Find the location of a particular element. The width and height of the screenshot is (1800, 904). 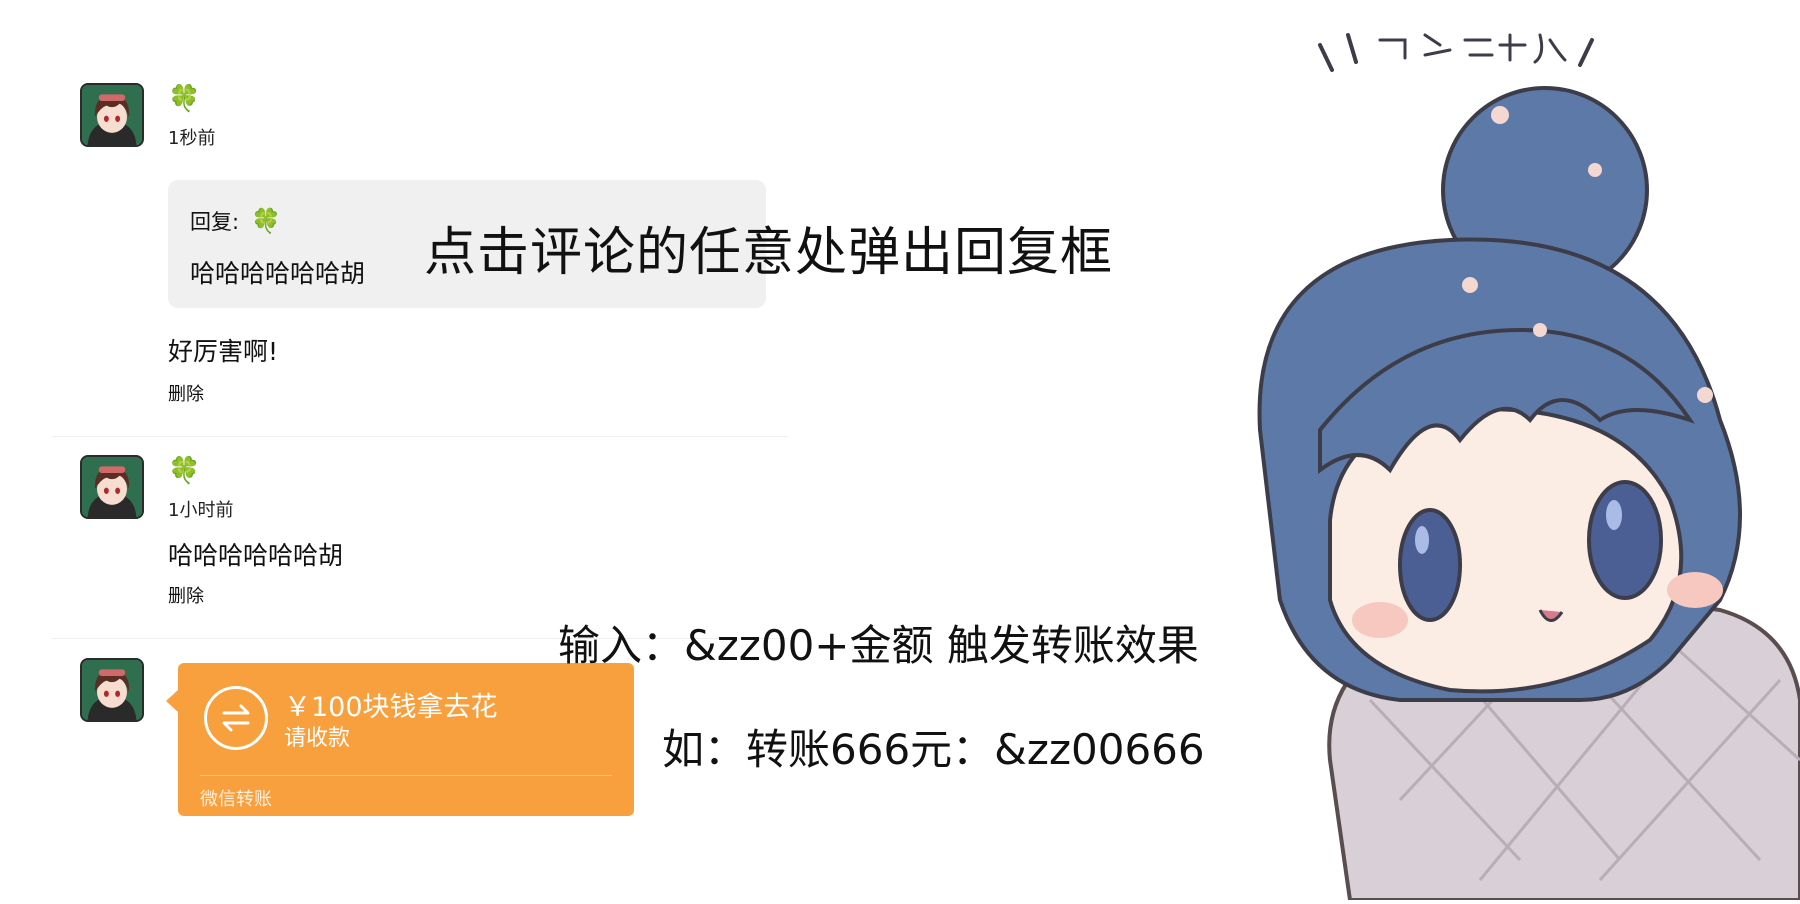

transfer-card: ￥100块钱拿去花 请收款 微信转账 is located at coordinates (406, 739).